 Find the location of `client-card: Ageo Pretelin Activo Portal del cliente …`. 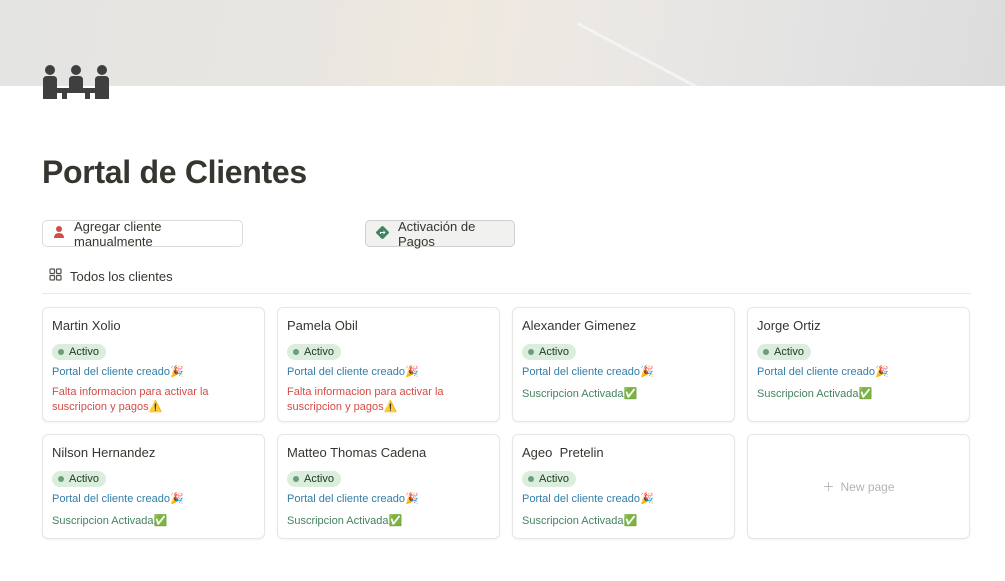

client-card: Ageo Pretelin Activo Portal del cliente … is located at coordinates (623, 486).